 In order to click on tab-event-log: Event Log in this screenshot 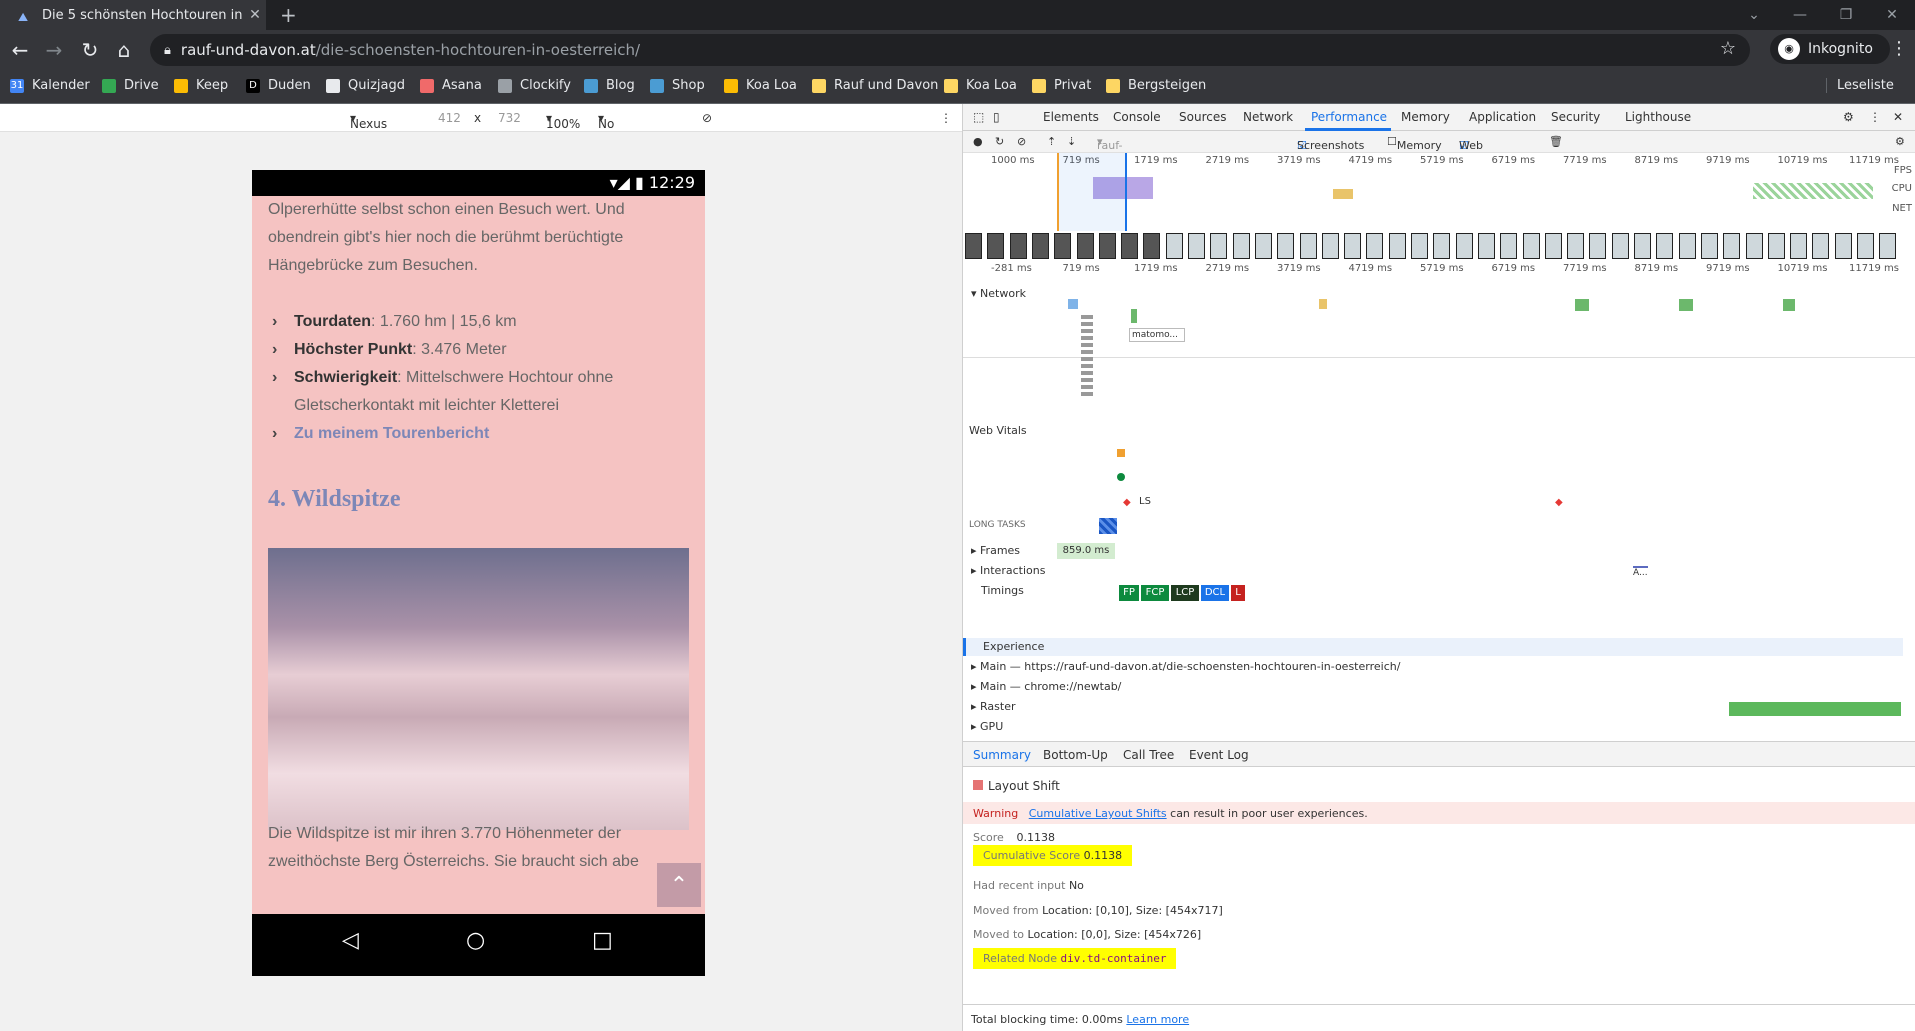, I will do `click(1219, 755)`.